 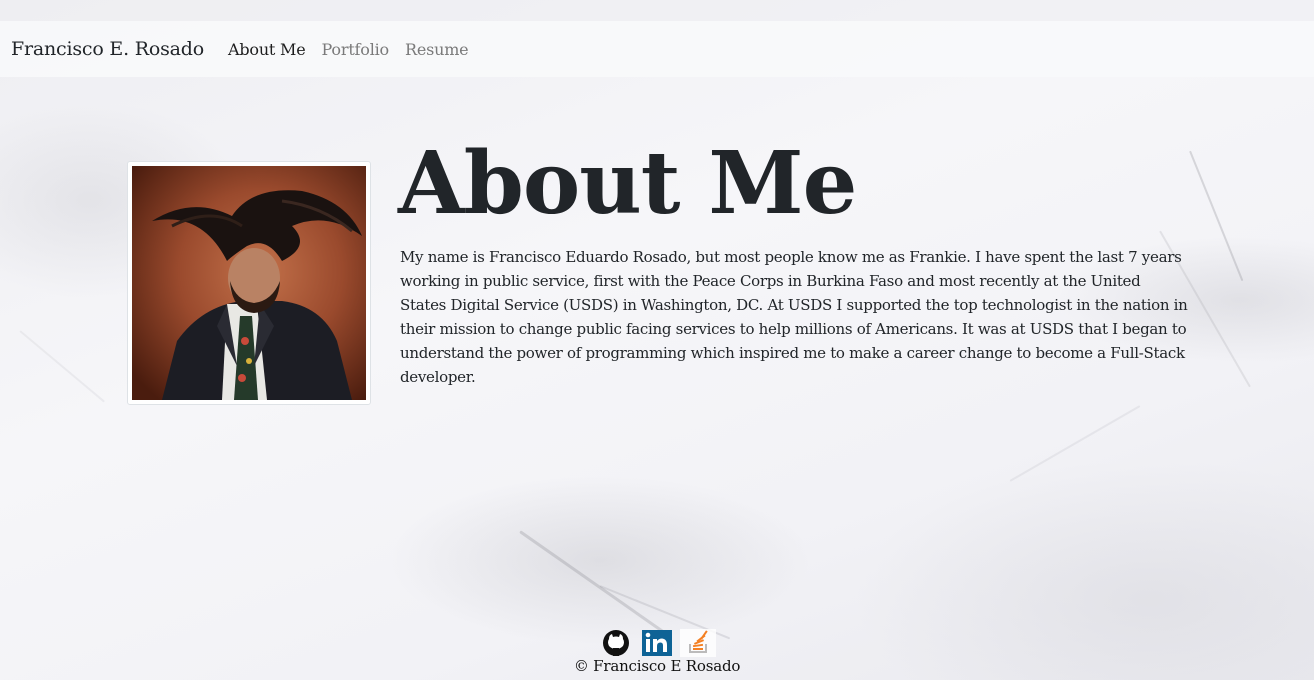 I want to click on nav-link-portfolio: Portfolio, so click(x=356, y=49).